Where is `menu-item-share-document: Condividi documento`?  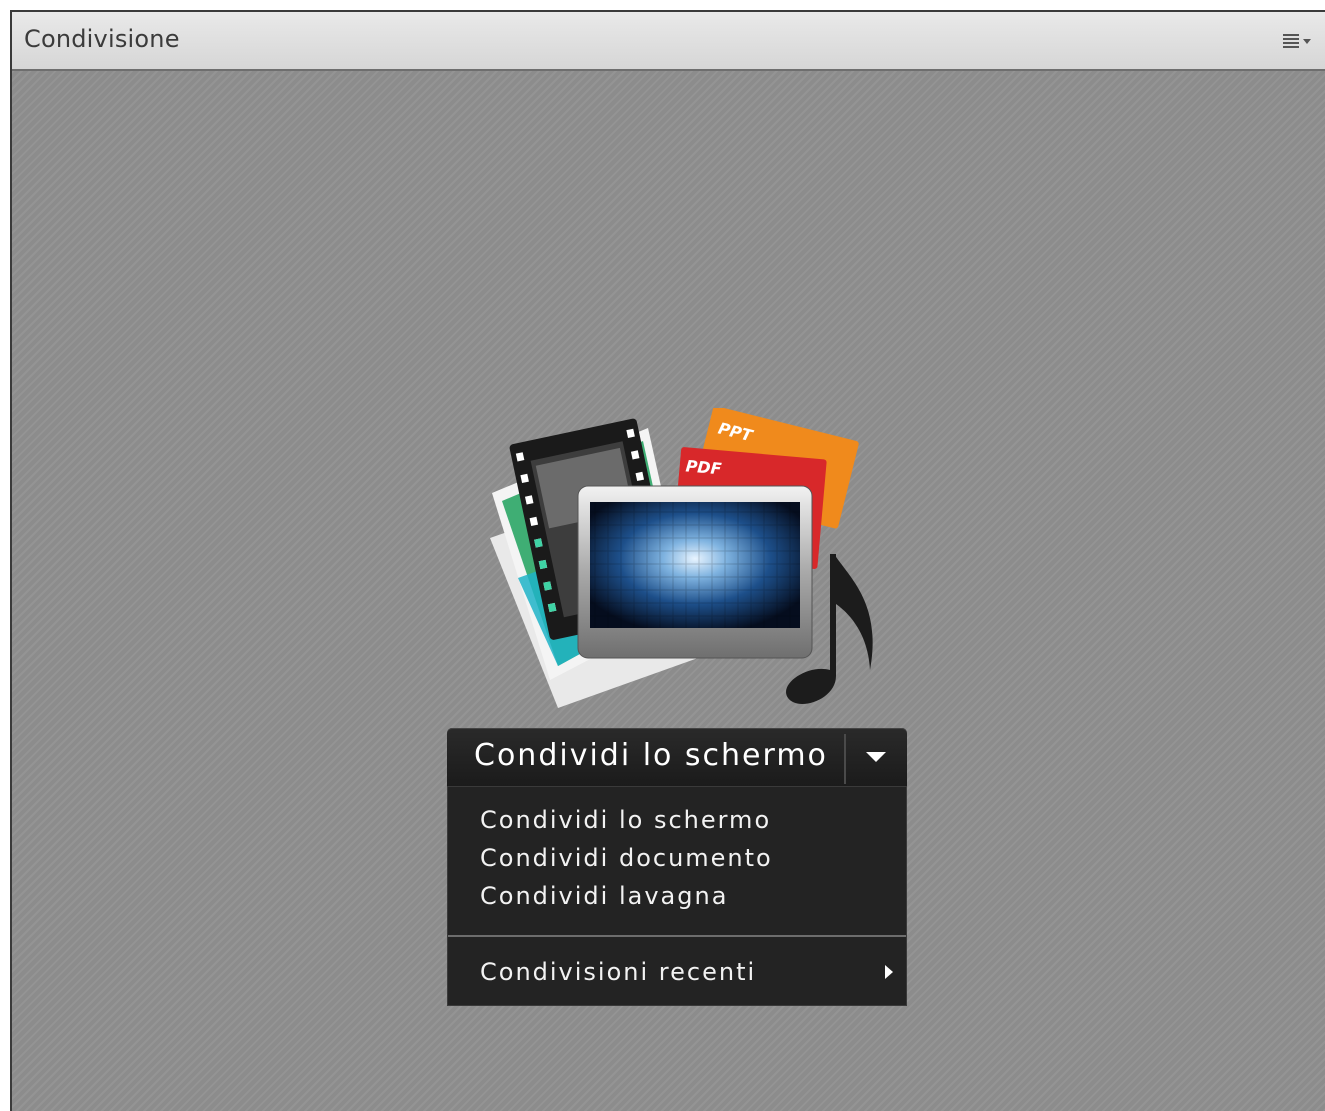
menu-item-share-document: Condividi documento is located at coordinates (626, 858).